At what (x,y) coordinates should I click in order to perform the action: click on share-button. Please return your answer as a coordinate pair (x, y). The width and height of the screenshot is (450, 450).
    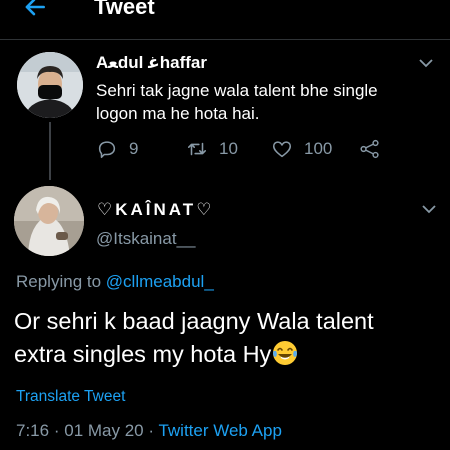
    Looking at the image, I should click on (370, 149).